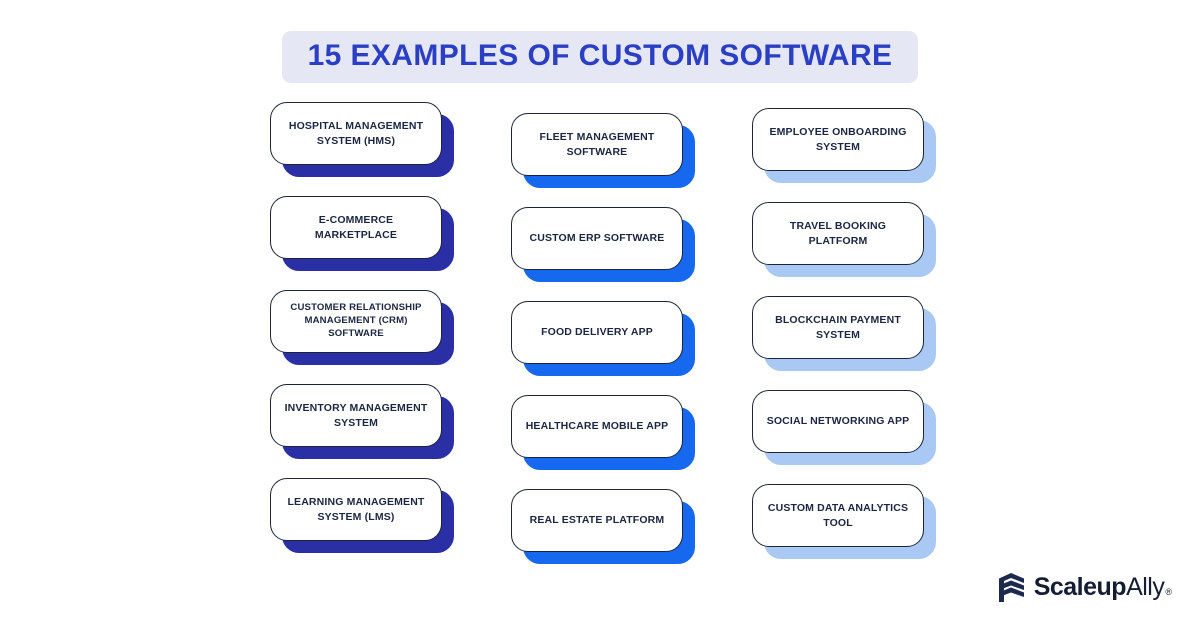 The image size is (1200, 630). I want to click on example-card: INVENTORY MANAGEMENT SYSTEM, so click(356, 415).